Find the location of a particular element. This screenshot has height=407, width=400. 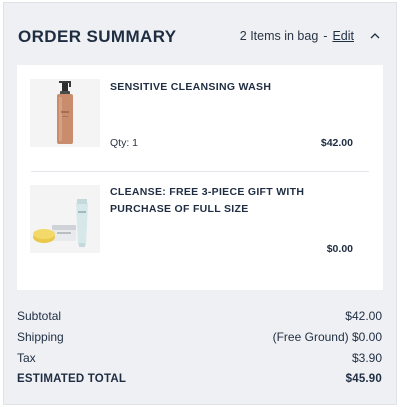

subtotal-row: Subtotal $42.00 is located at coordinates (199, 316).